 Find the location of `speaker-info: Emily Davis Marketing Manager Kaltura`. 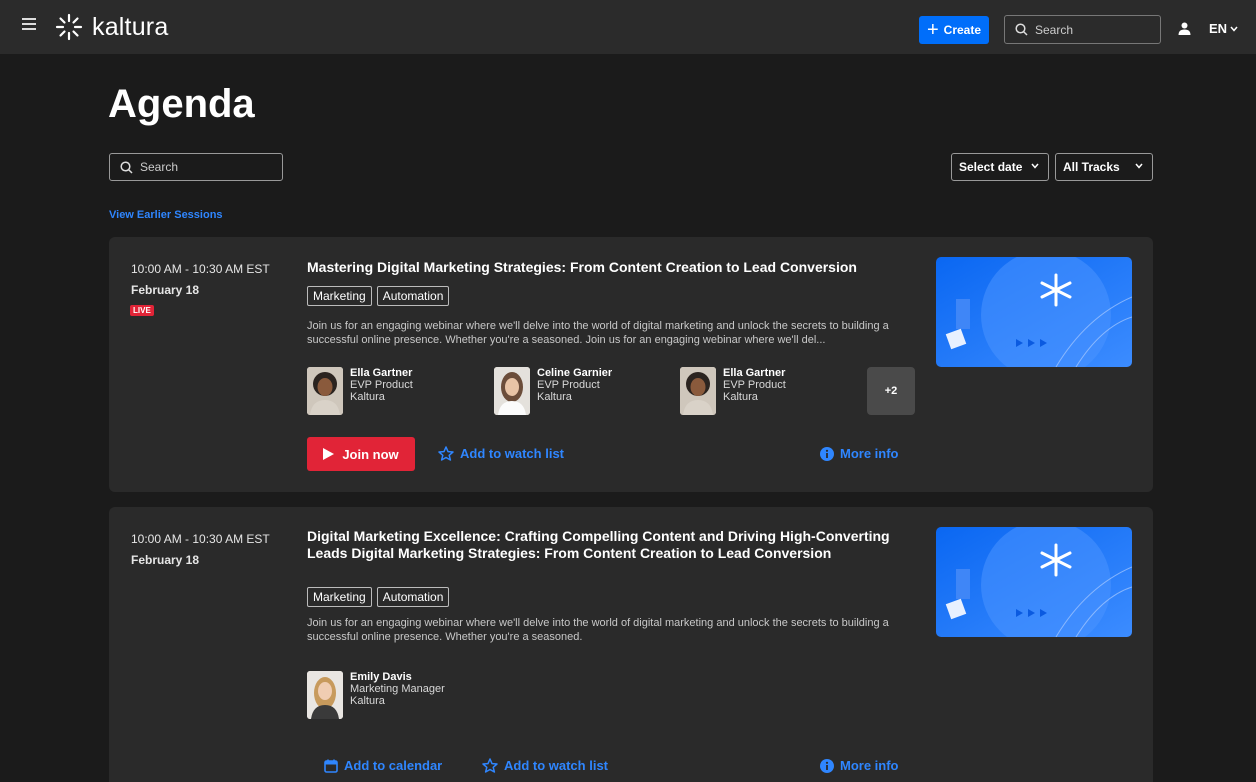

speaker-info: Emily Davis Marketing Manager Kaltura is located at coordinates (397, 695).